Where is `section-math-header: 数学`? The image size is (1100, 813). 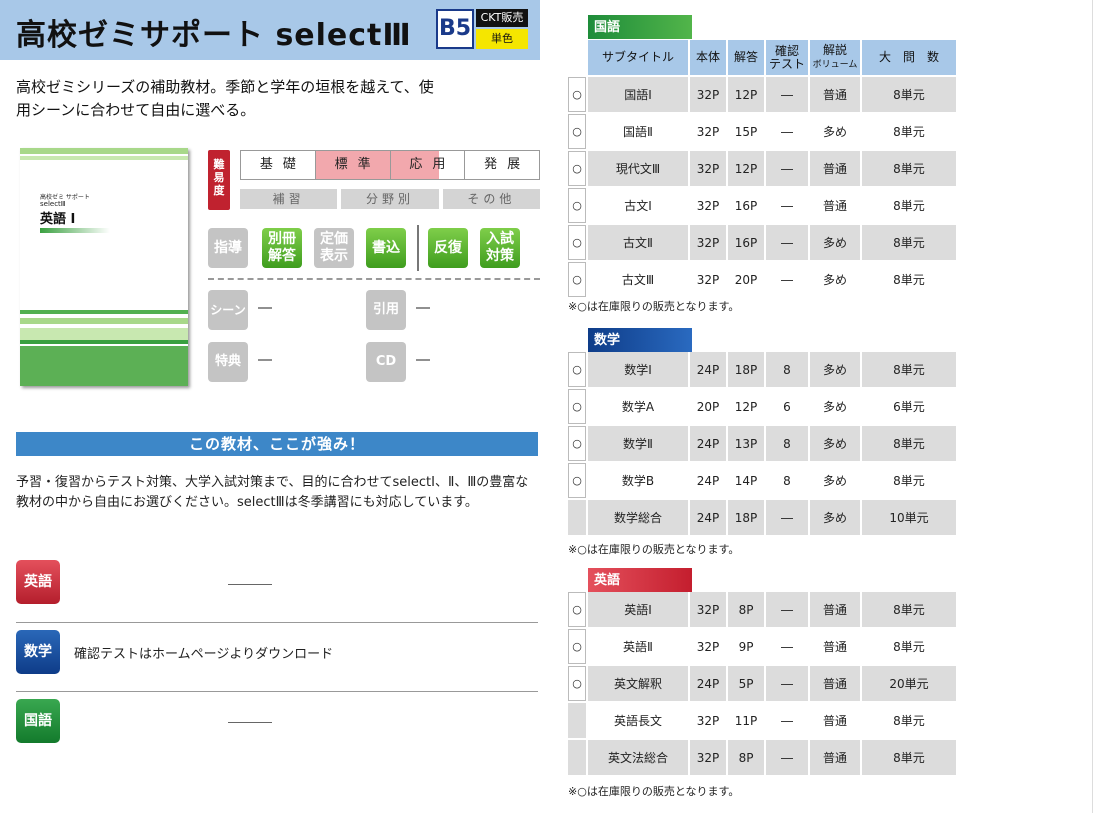
section-math-header: 数学 is located at coordinates (640, 340).